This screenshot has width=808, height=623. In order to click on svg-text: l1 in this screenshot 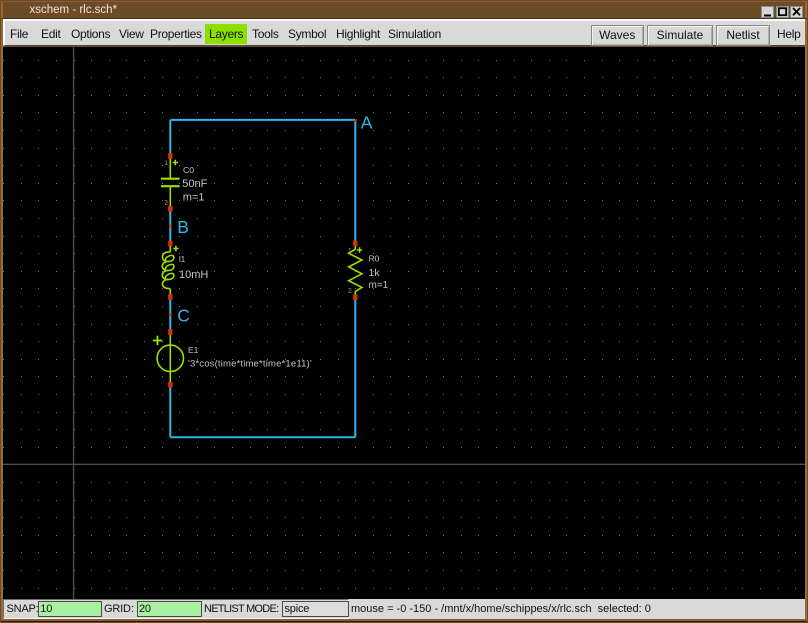, I will do `click(182, 259)`.